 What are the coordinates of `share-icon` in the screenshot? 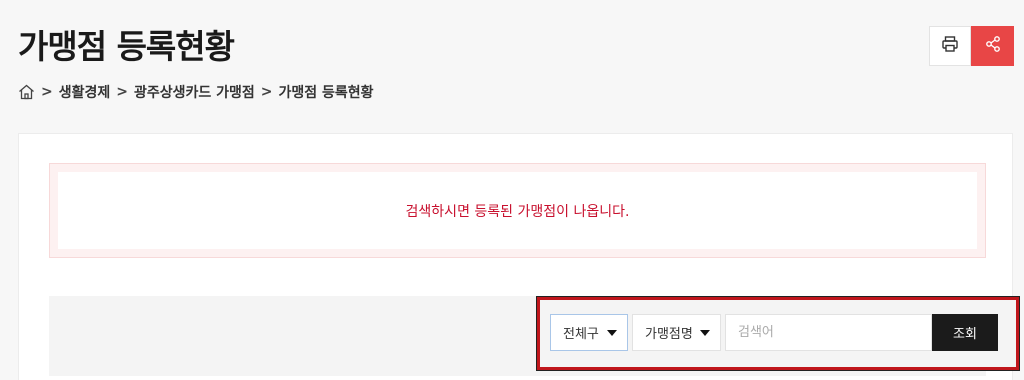 It's located at (993, 46).